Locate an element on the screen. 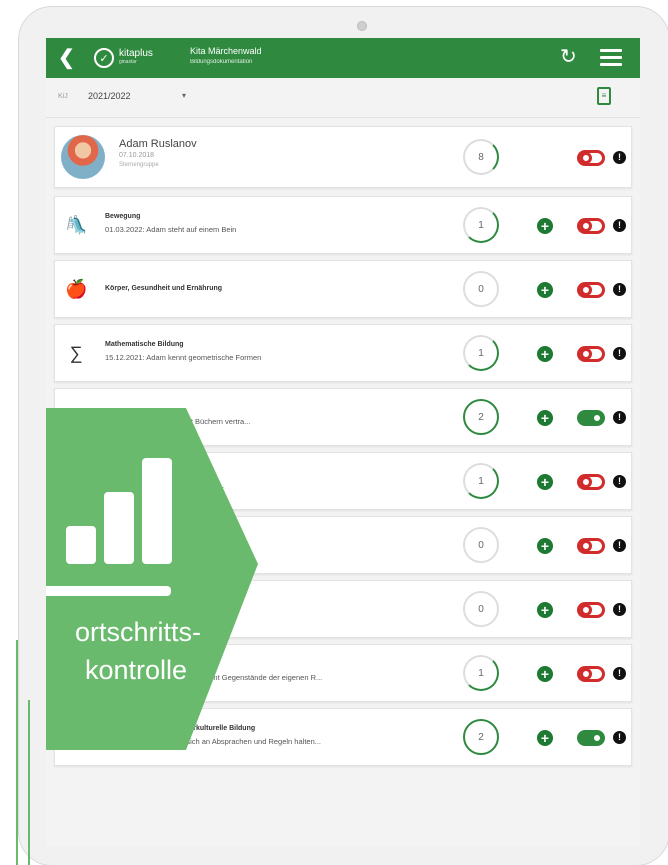 This screenshot has width=668, height=865. sync-button: ↻ is located at coordinates (568, 57).